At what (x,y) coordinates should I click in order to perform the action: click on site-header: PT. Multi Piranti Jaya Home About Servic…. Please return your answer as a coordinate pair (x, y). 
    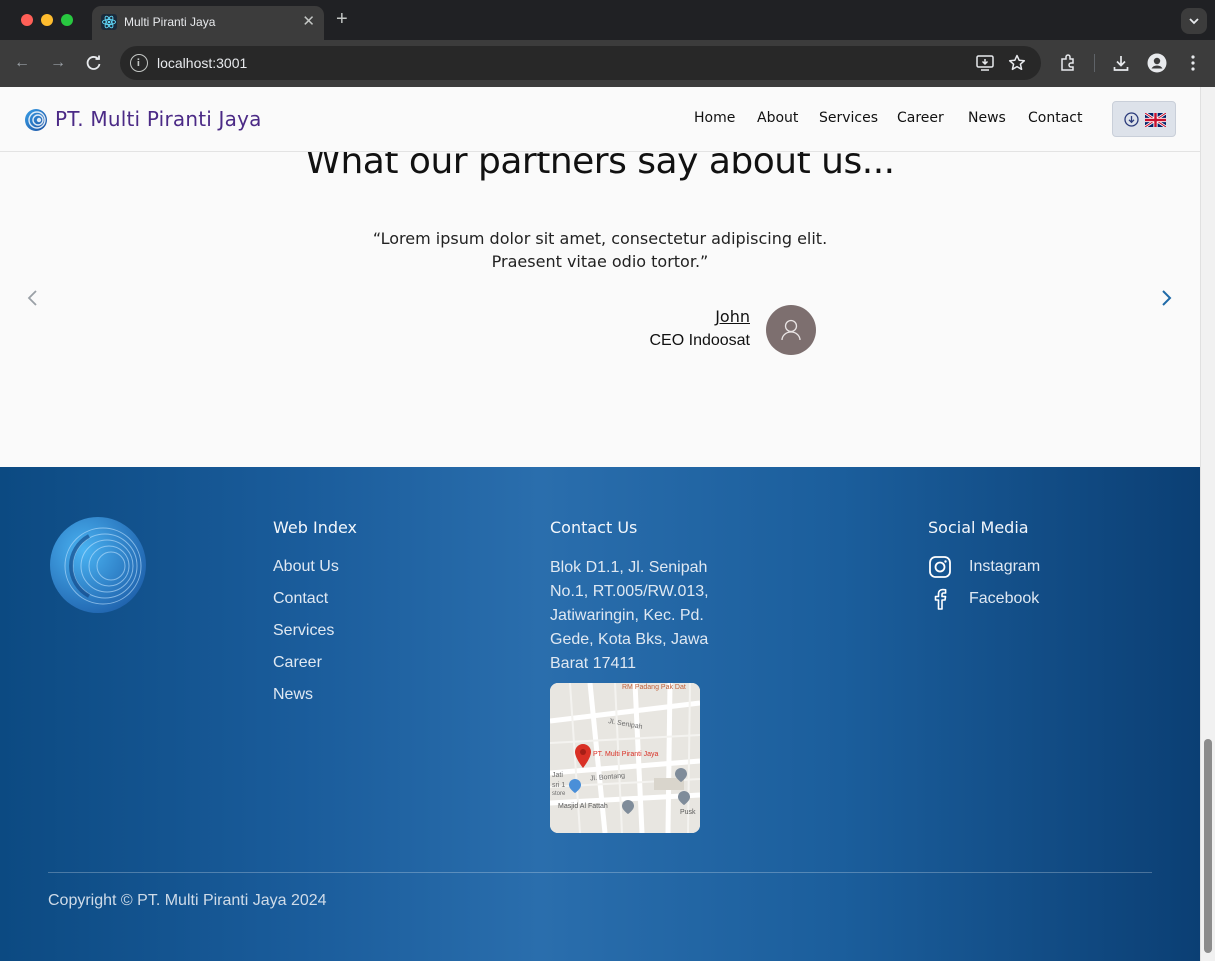
    Looking at the image, I should click on (600, 119).